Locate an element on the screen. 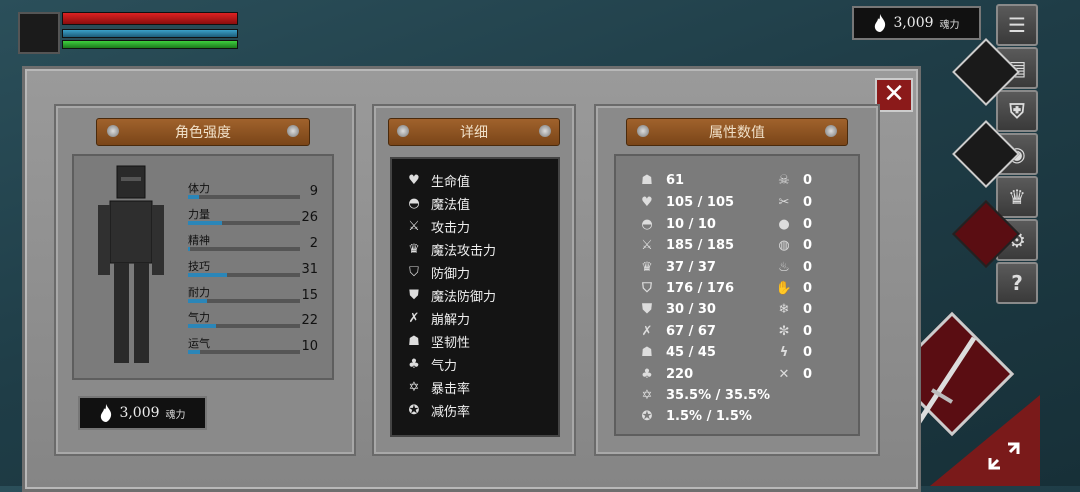  close-button: ✕ is located at coordinates (894, 95).